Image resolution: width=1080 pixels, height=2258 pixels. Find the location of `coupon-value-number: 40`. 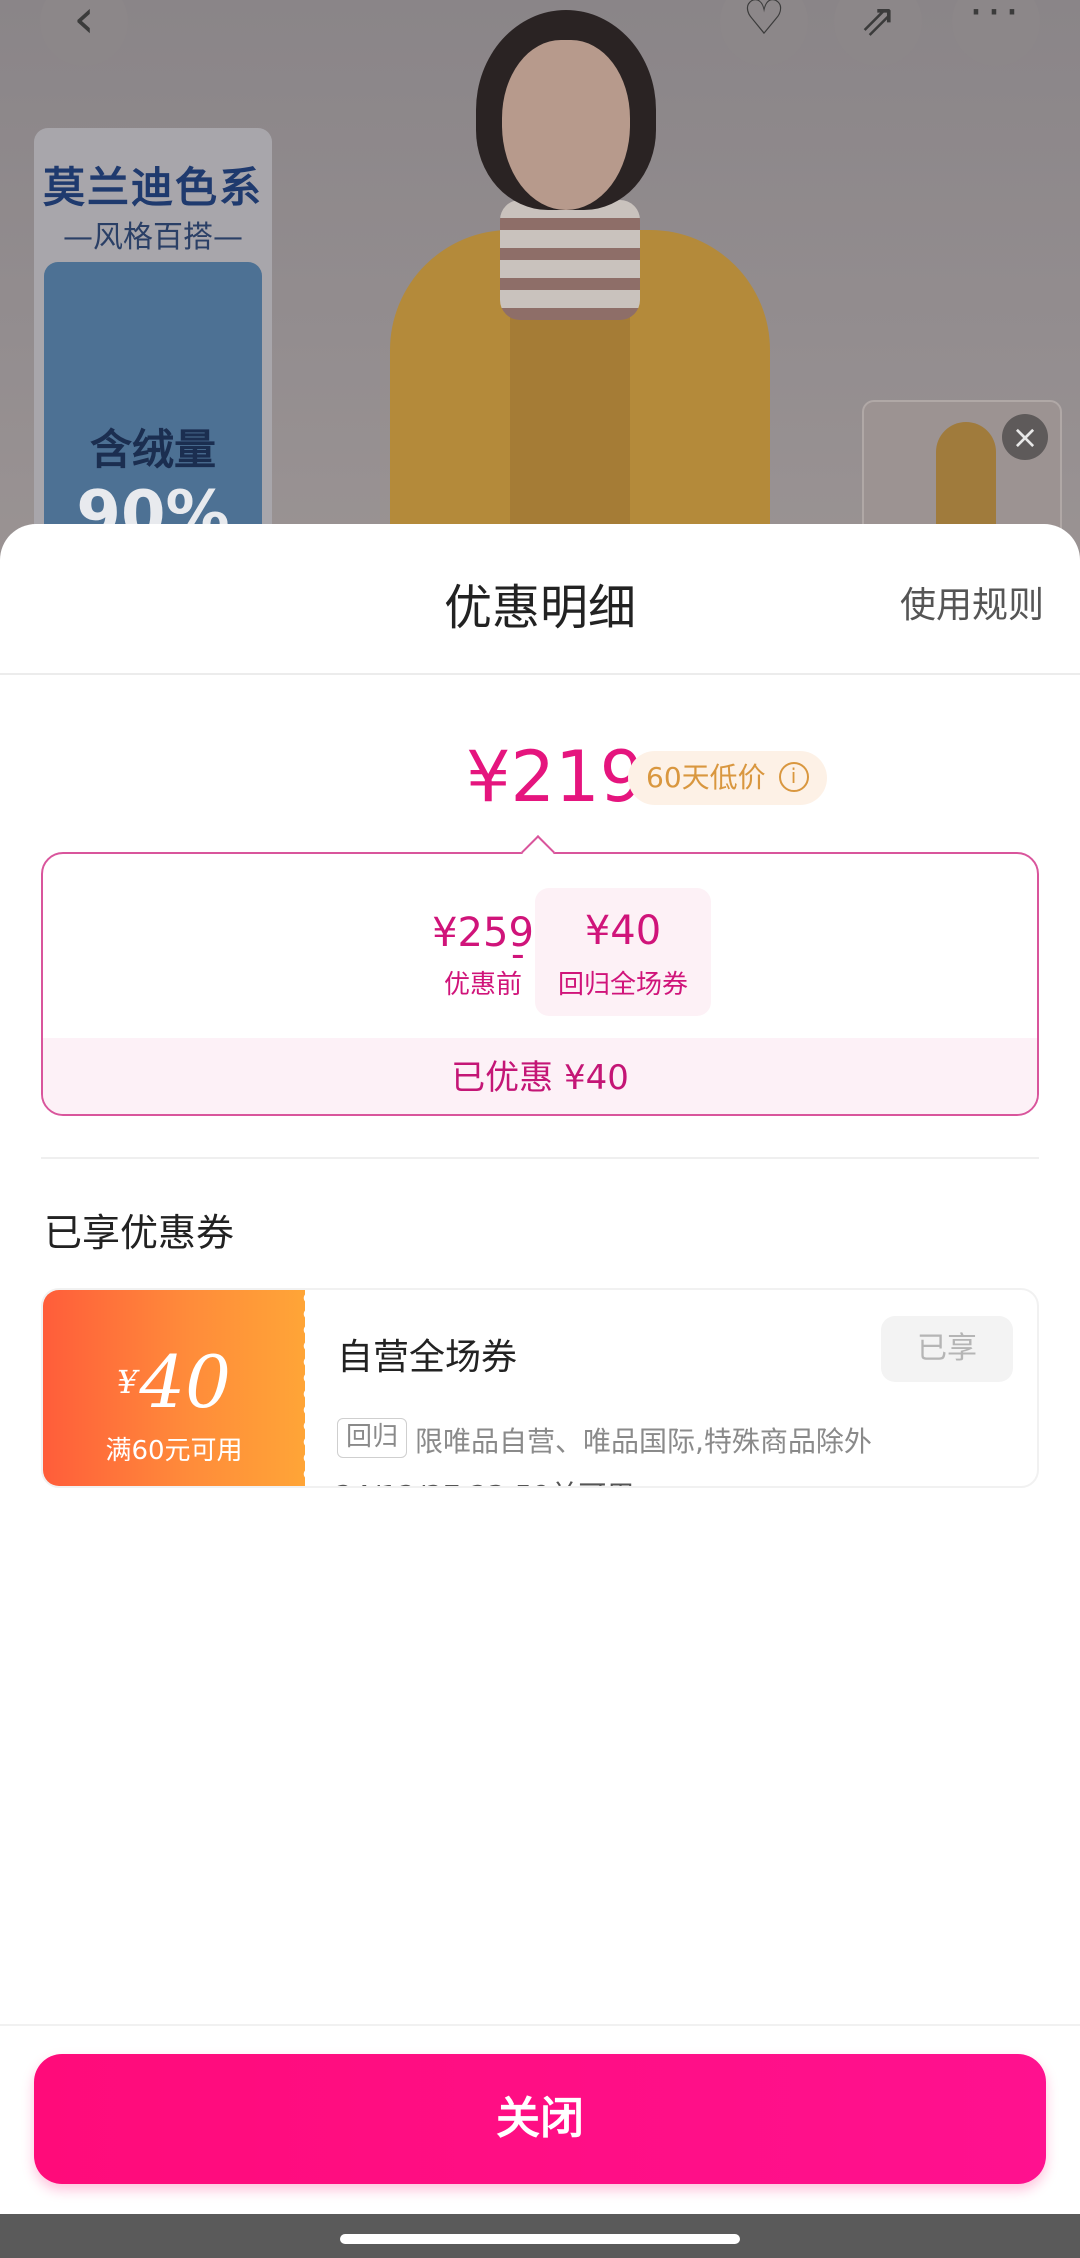

coupon-value-number: 40 is located at coordinates (185, 1382).